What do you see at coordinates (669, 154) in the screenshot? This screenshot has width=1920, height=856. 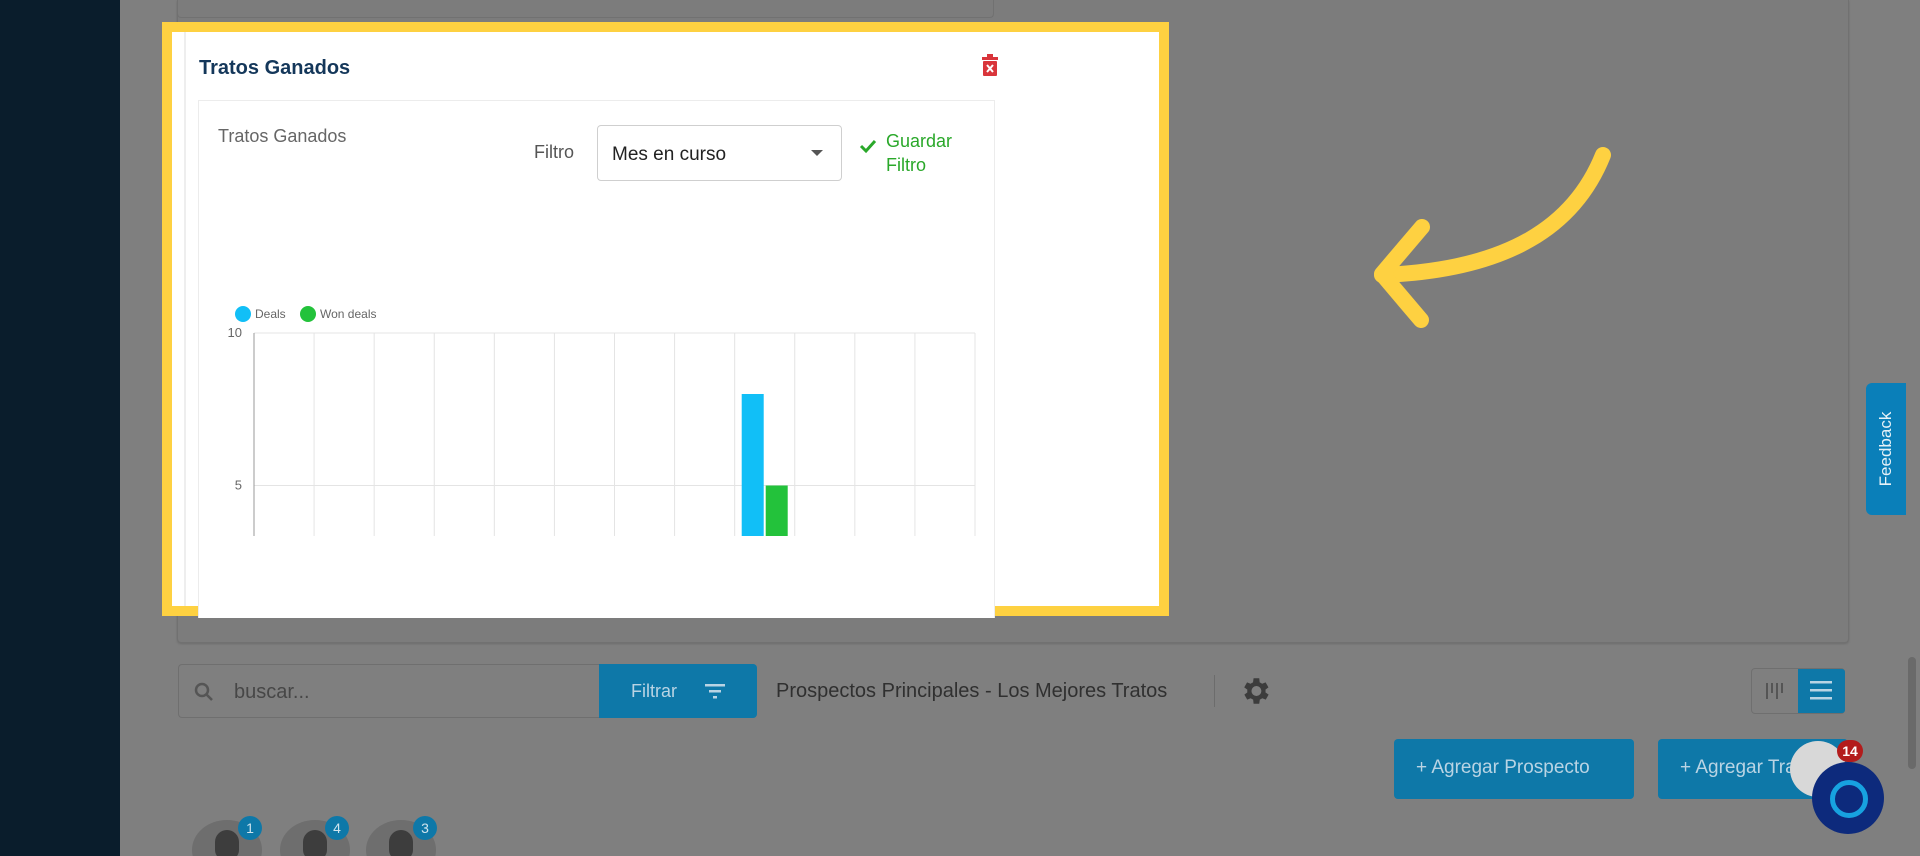 I see `period-filter-value: Mes en curso` at bounding box center [669, 154].